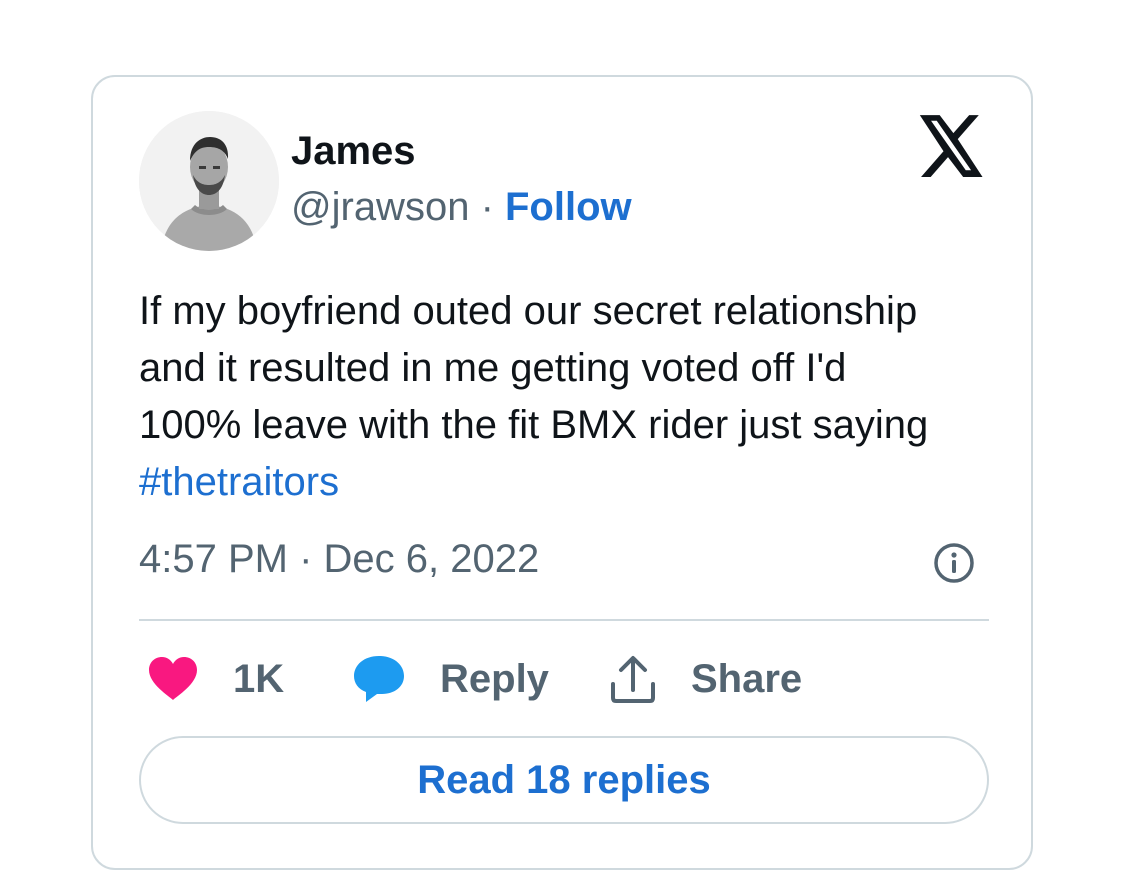  I want to click on follow-button: Follow, so click(568, 207).